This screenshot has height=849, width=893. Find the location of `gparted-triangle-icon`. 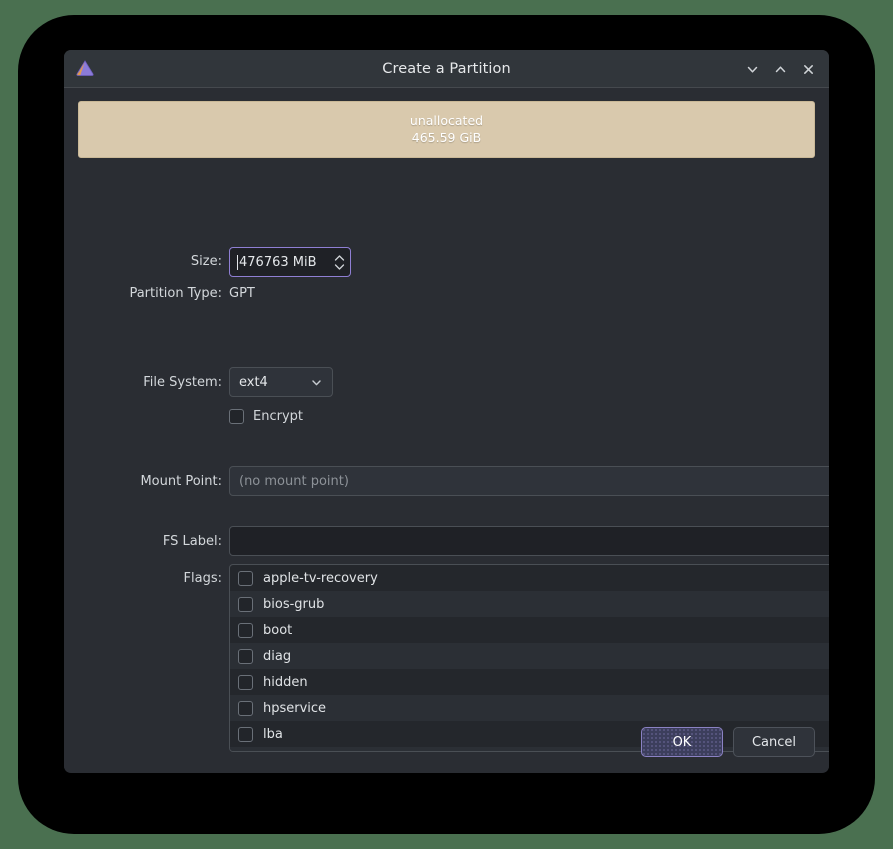

gparted-triangle-icon is located at coordinates (85, 69).